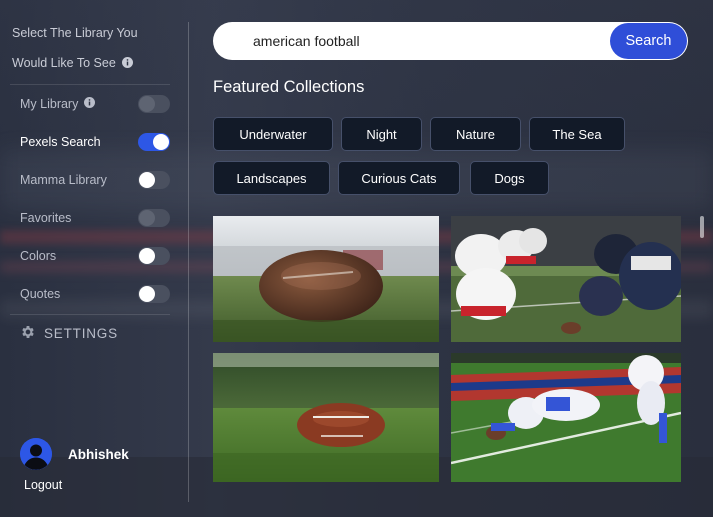  I want to click on collection-chip-underwater: Underwater, so click(273, 134).